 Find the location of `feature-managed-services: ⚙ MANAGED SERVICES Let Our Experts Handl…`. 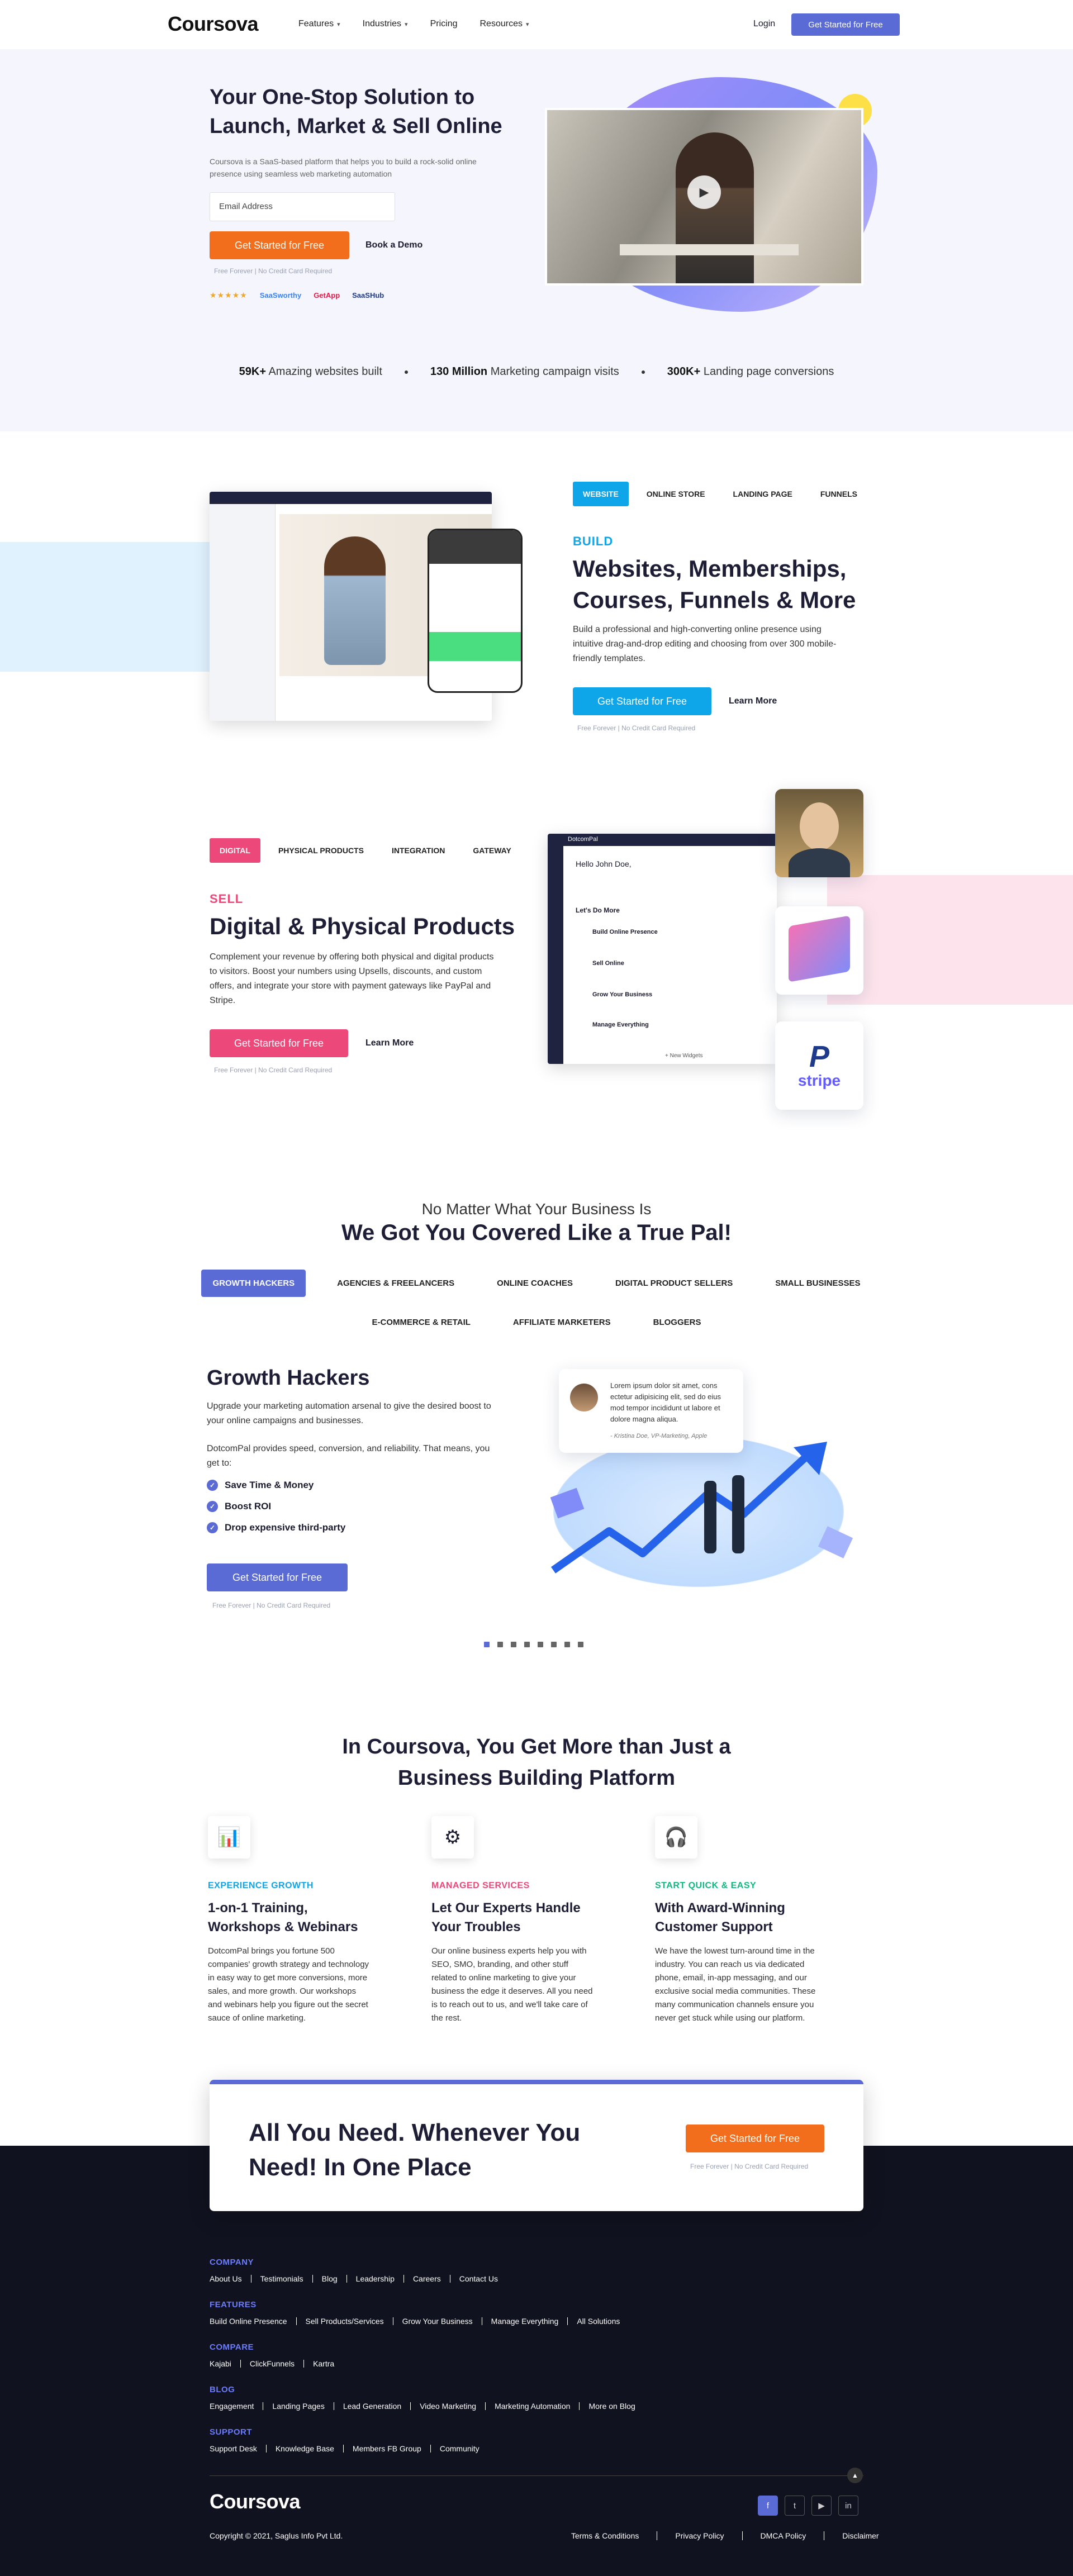

feature-managed-services: ⚙ MANAGED SERVICES Let Our Experts Handl… is located at coordinates (512, 1921).